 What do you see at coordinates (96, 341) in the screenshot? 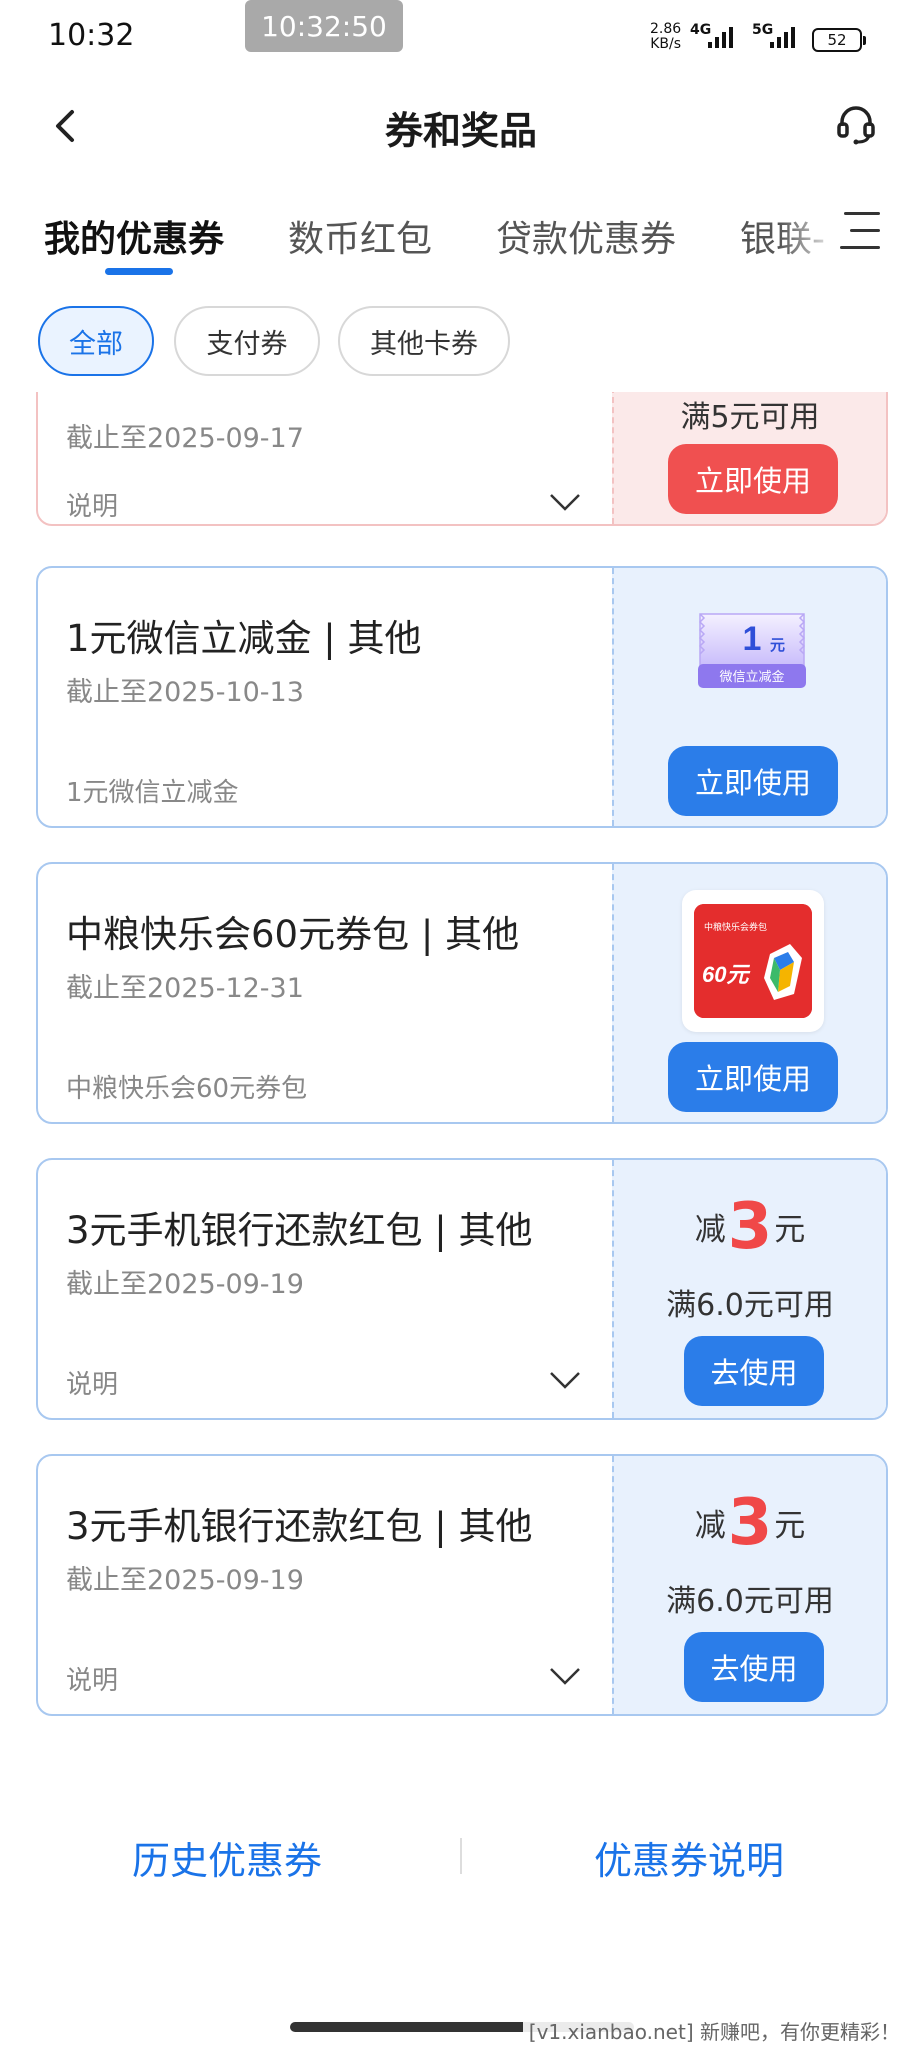
I see `filter-all: 全部` at bounding box center [96, 341].